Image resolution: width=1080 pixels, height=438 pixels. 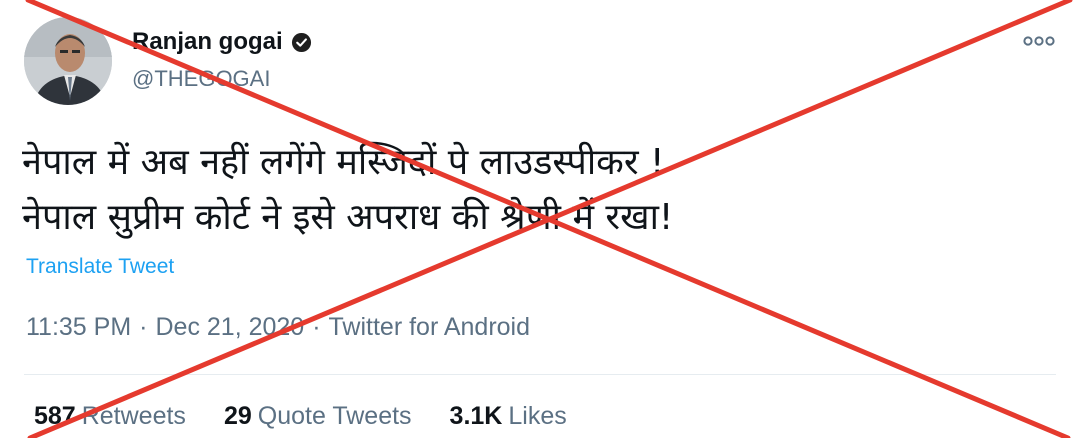 What do you see at coordinates (78, 327) in the screenshot?
I see `tweet-time: 11:35 PM` at bounding box center [78, 327].